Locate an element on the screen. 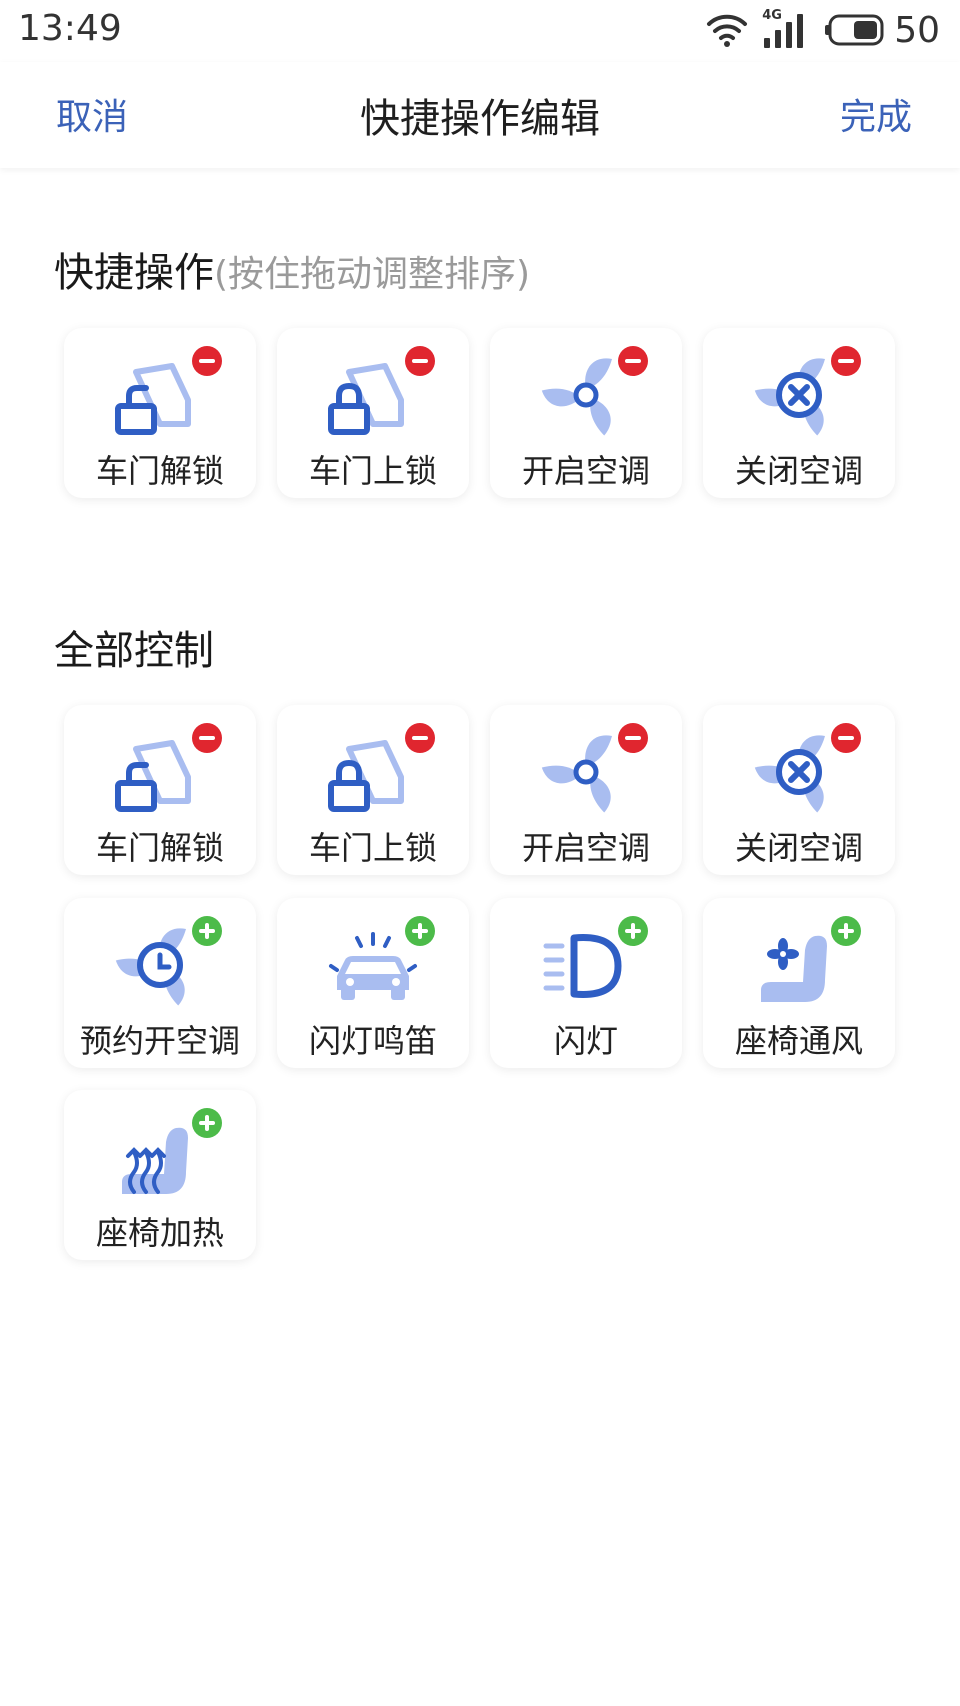 Image resolution: width=960 pixels, height=1706 pixels. cancel-button: 取消 is located at coordinates (92, 114).